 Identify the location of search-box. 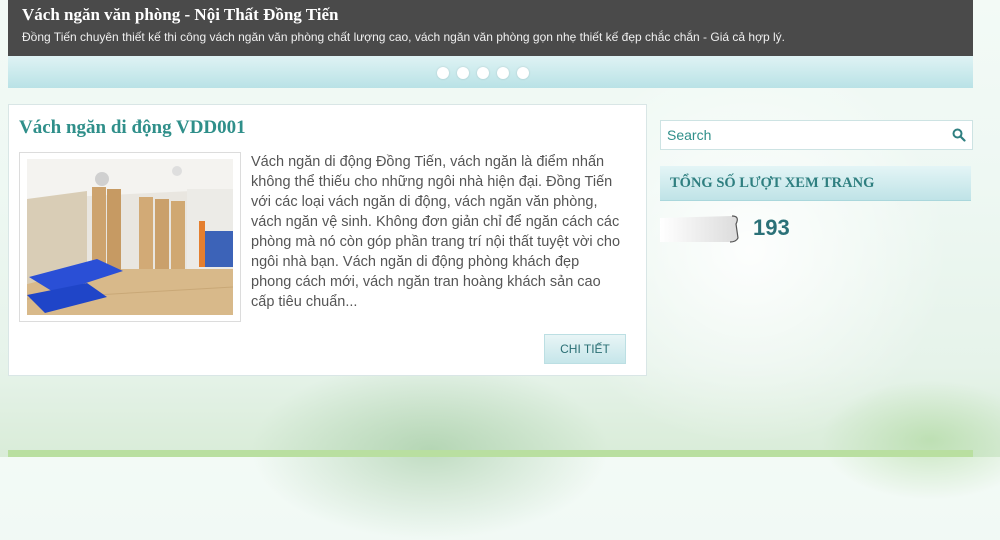
(816, 135).